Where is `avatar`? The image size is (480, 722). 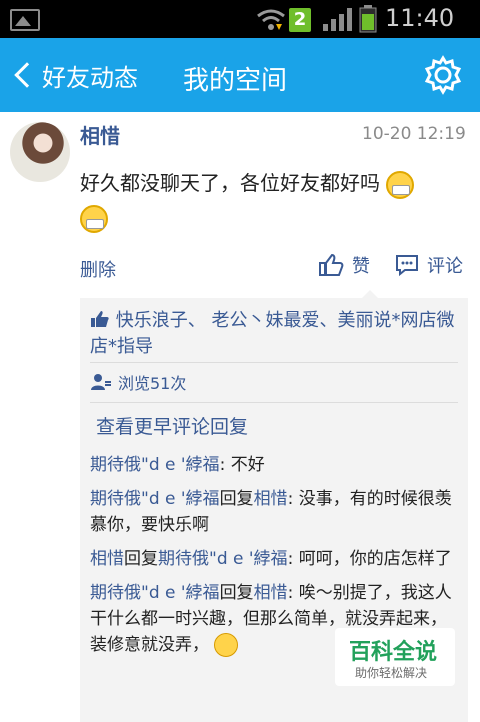 avatar is located at coordinates (40, 152).